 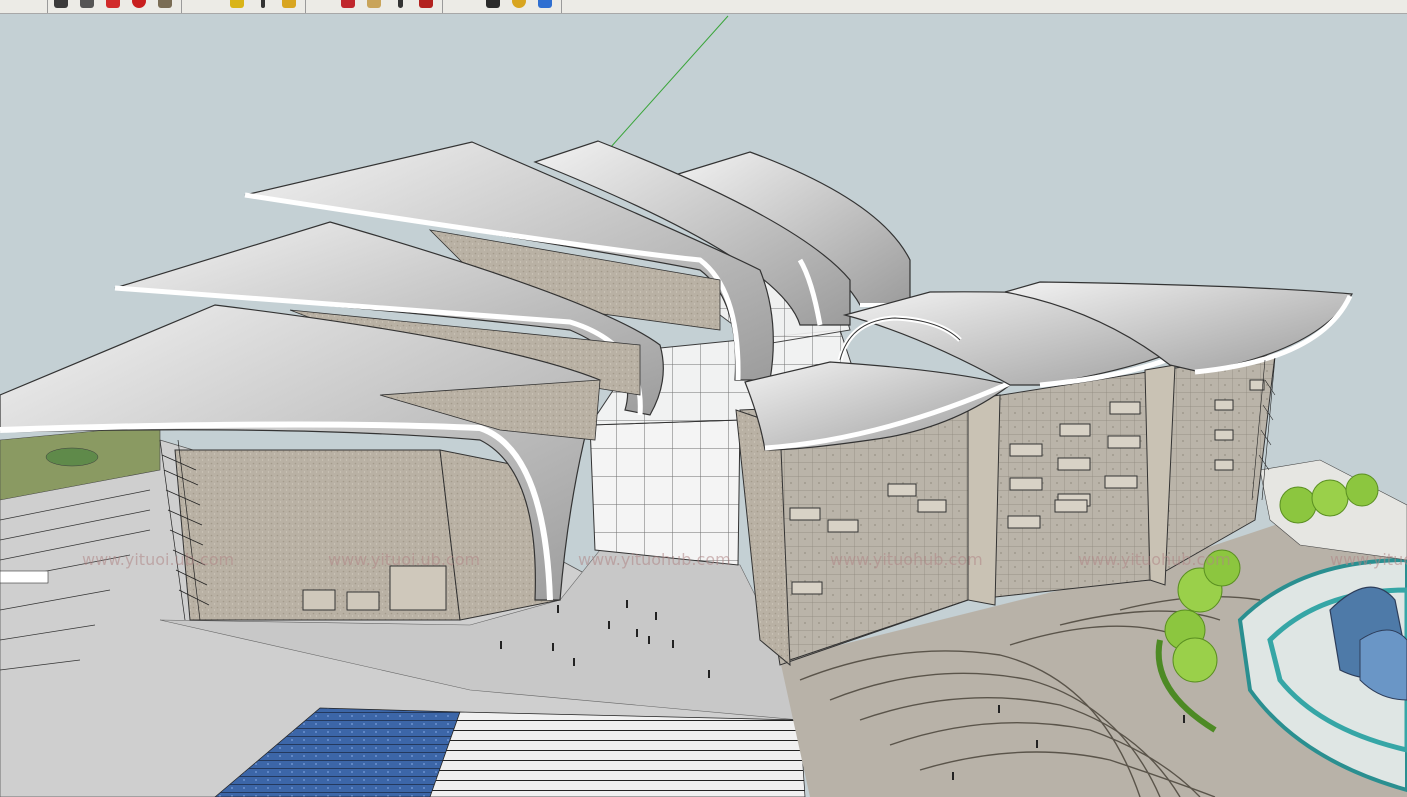 I want to click on next-view-button, so click(x=545, y=6).